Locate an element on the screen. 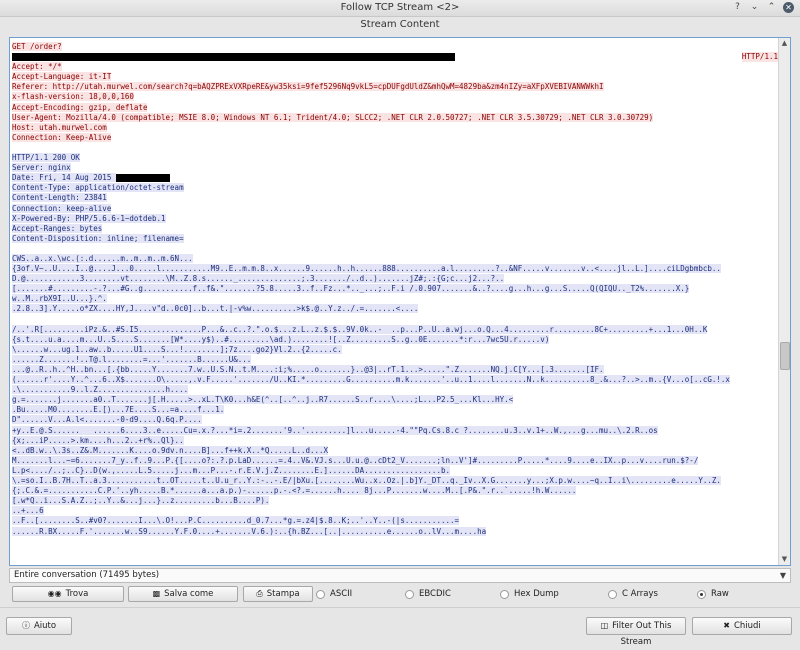  stream-line: Host: utah.murwel.com is located at coordinates (396, 127).